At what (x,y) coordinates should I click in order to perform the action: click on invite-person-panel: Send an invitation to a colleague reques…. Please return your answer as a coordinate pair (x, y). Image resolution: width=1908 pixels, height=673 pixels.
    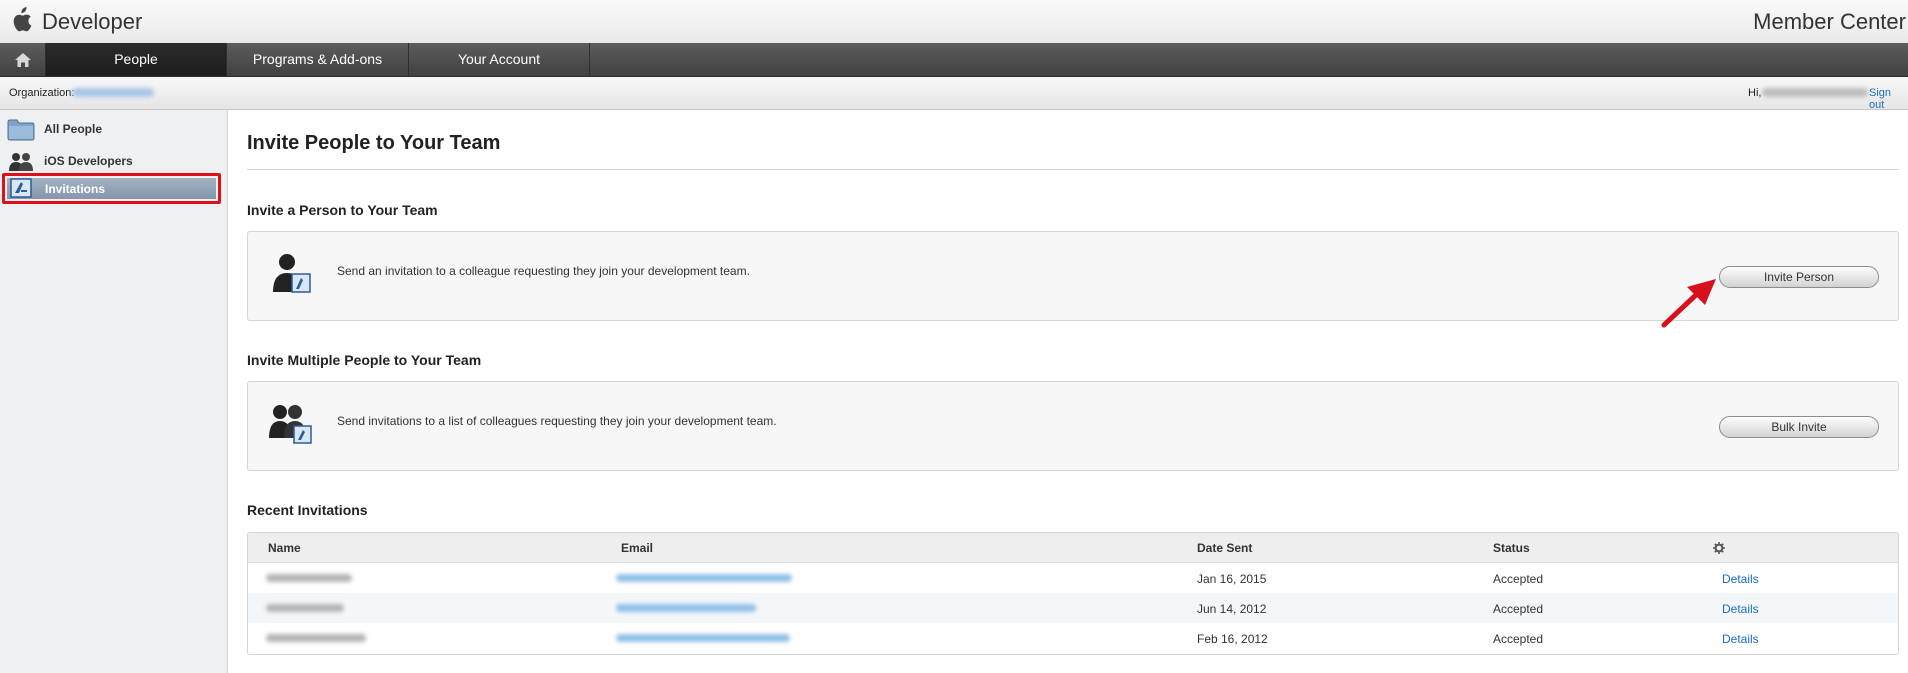
    Looking at the image, I should click on (1073, 276).